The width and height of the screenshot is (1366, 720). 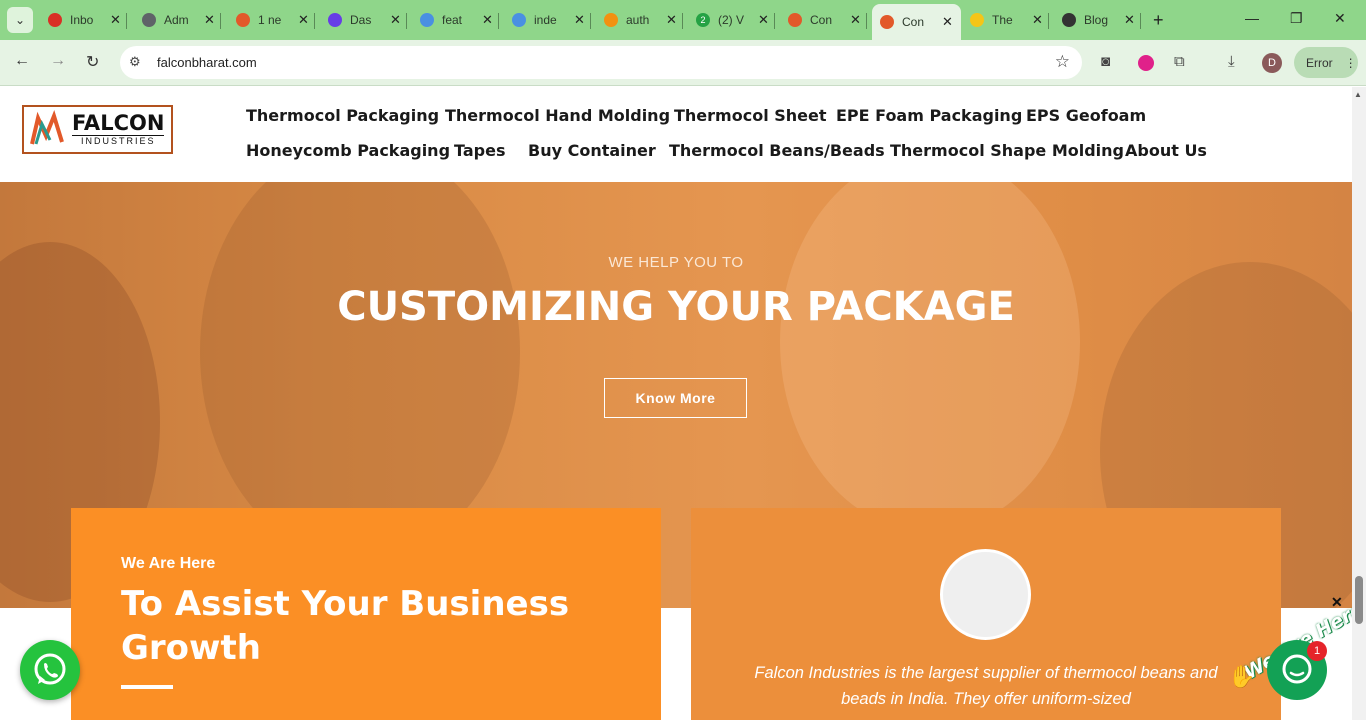 What do you see at coordinates (1272, 63) in the screenshot?
I see `profile-avatar: D` at bounding box center [1272, 63].